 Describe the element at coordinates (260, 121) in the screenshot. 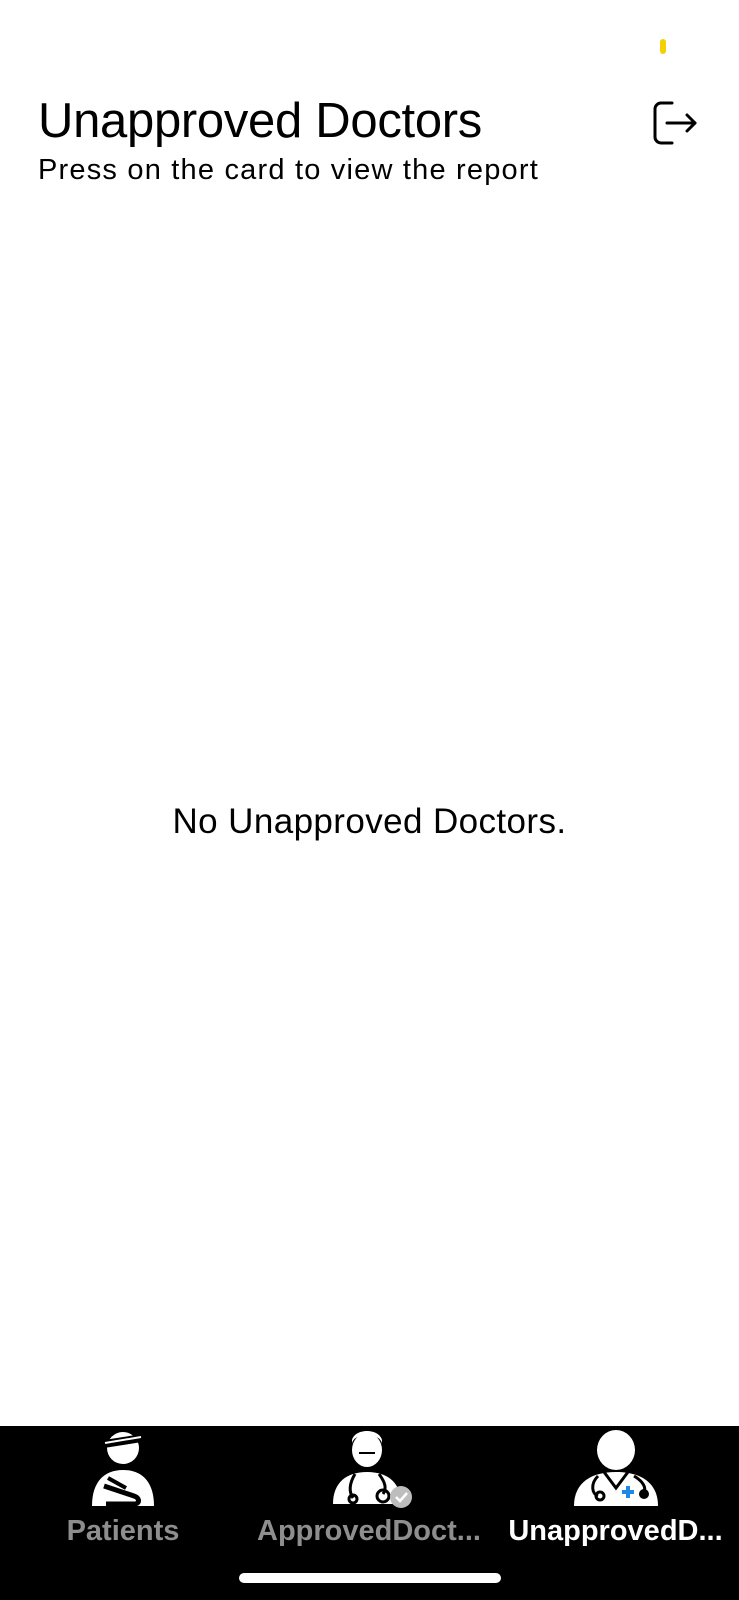

I see `page-title: Unapproved Doctors` at that location.